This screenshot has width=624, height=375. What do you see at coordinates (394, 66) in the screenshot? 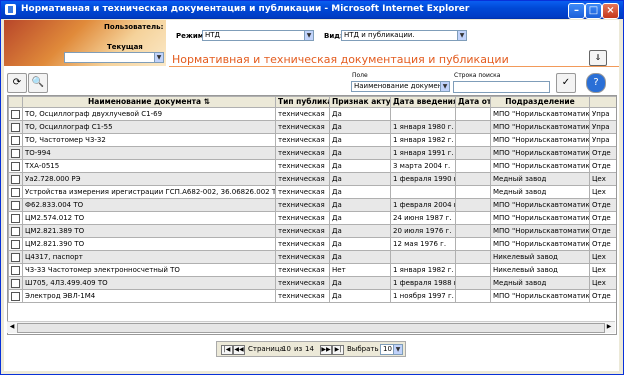
I see `divider` at bounding box center [394, 66].